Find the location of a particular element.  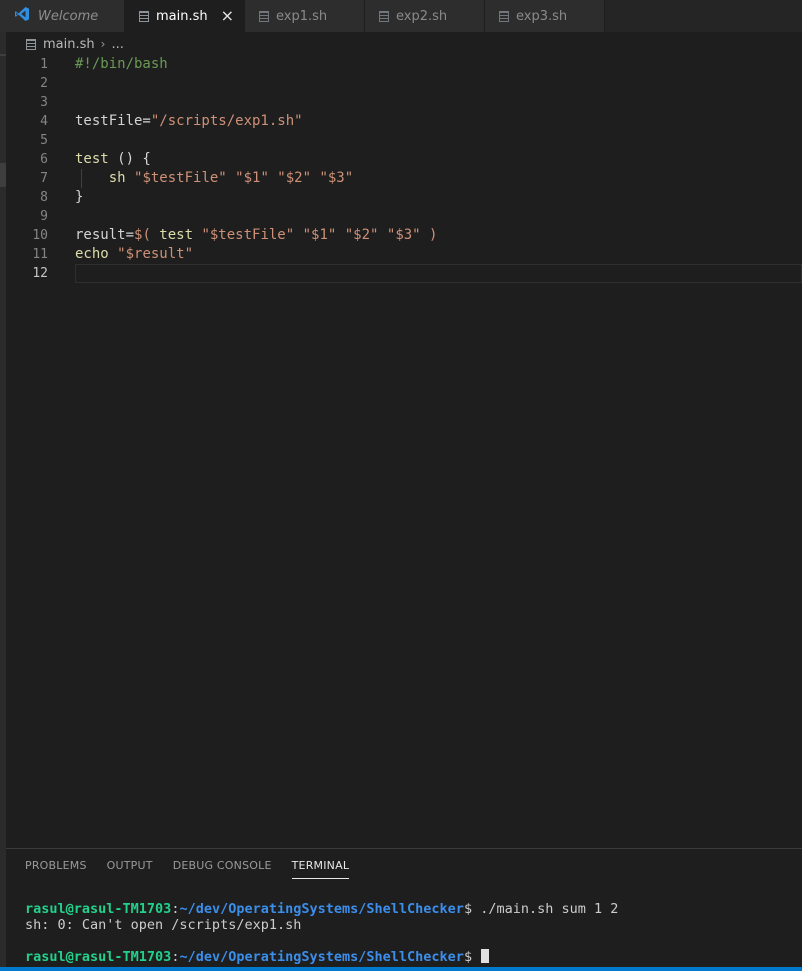

function-token: echo is located at coordinates (92, 254).